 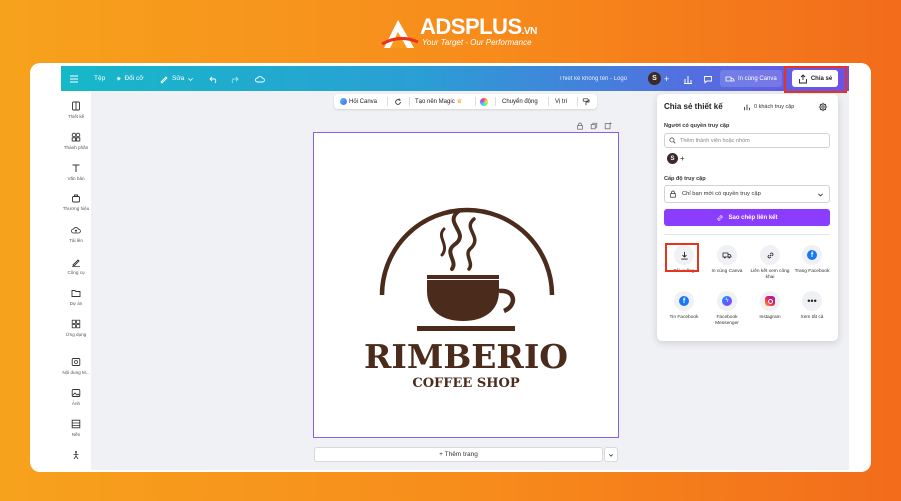 I want to click on share-option-label: Facebook Messenger, so click(x=727, y=320).